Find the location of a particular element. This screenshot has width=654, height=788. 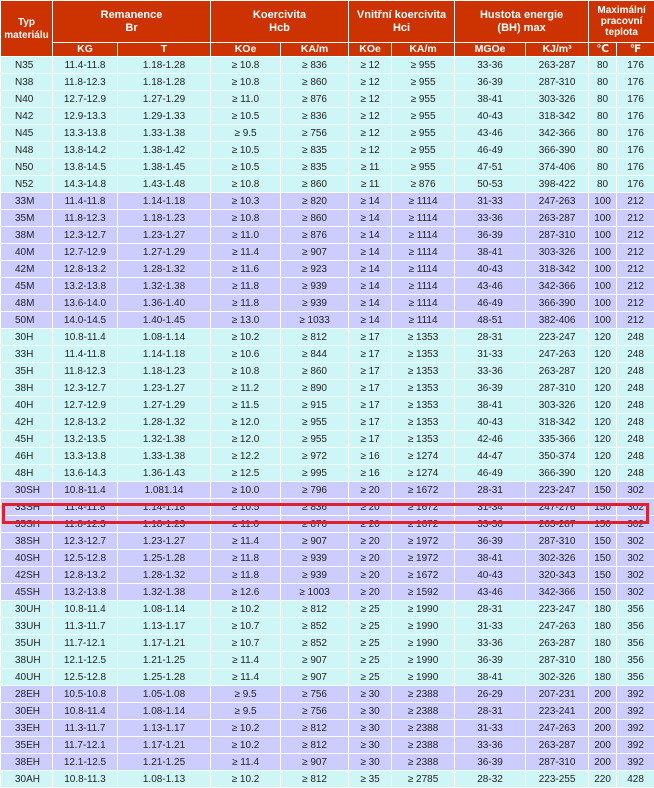

cell-bhmax-kjm3: 303-326 is located at coordinates (557, 99).